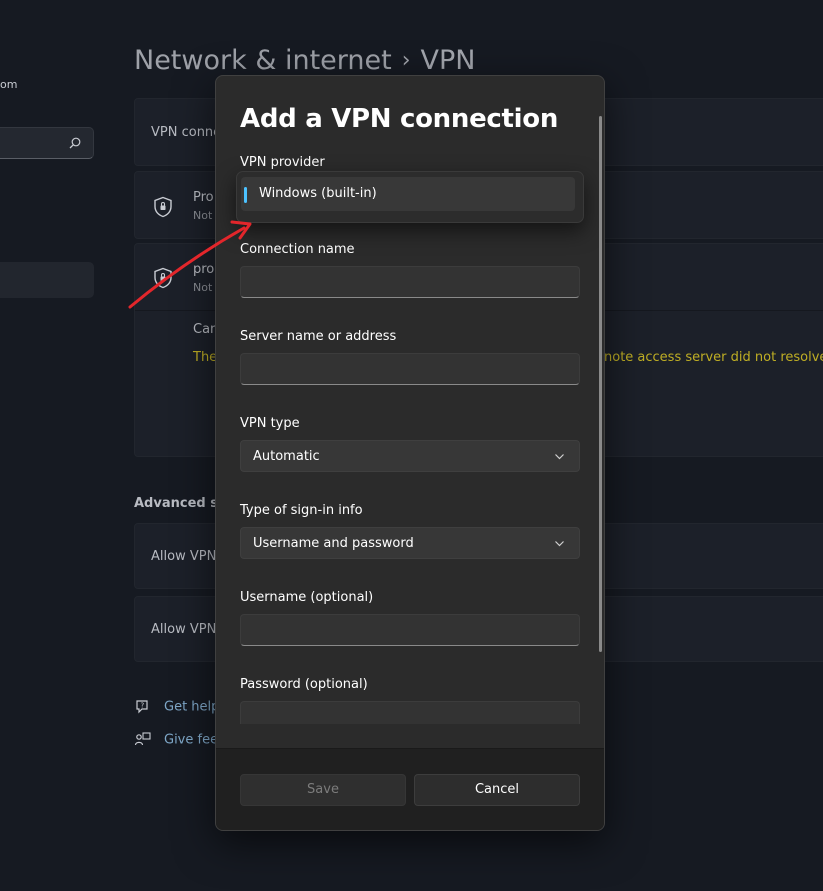  What do you see at coordinates (448, 60) in the screenshot?
I see `breadcrumb-current: VPN` at bounding box center [448, 60].